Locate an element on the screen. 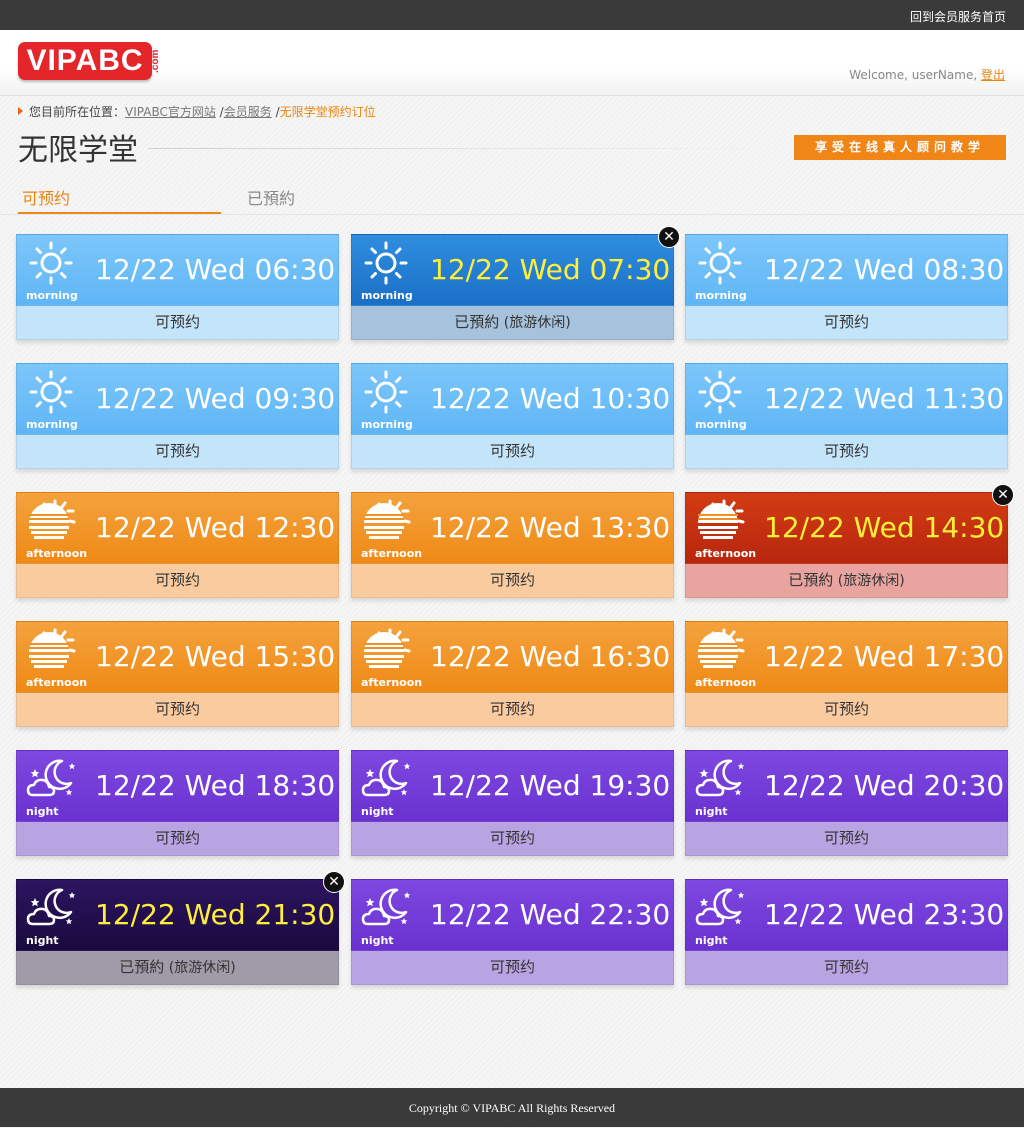 The width and height of the screenshot is (1024, 1128). slot-card: afternoon 12/22 Wed 12:30 可预约 is located at coordinates (177, 545).